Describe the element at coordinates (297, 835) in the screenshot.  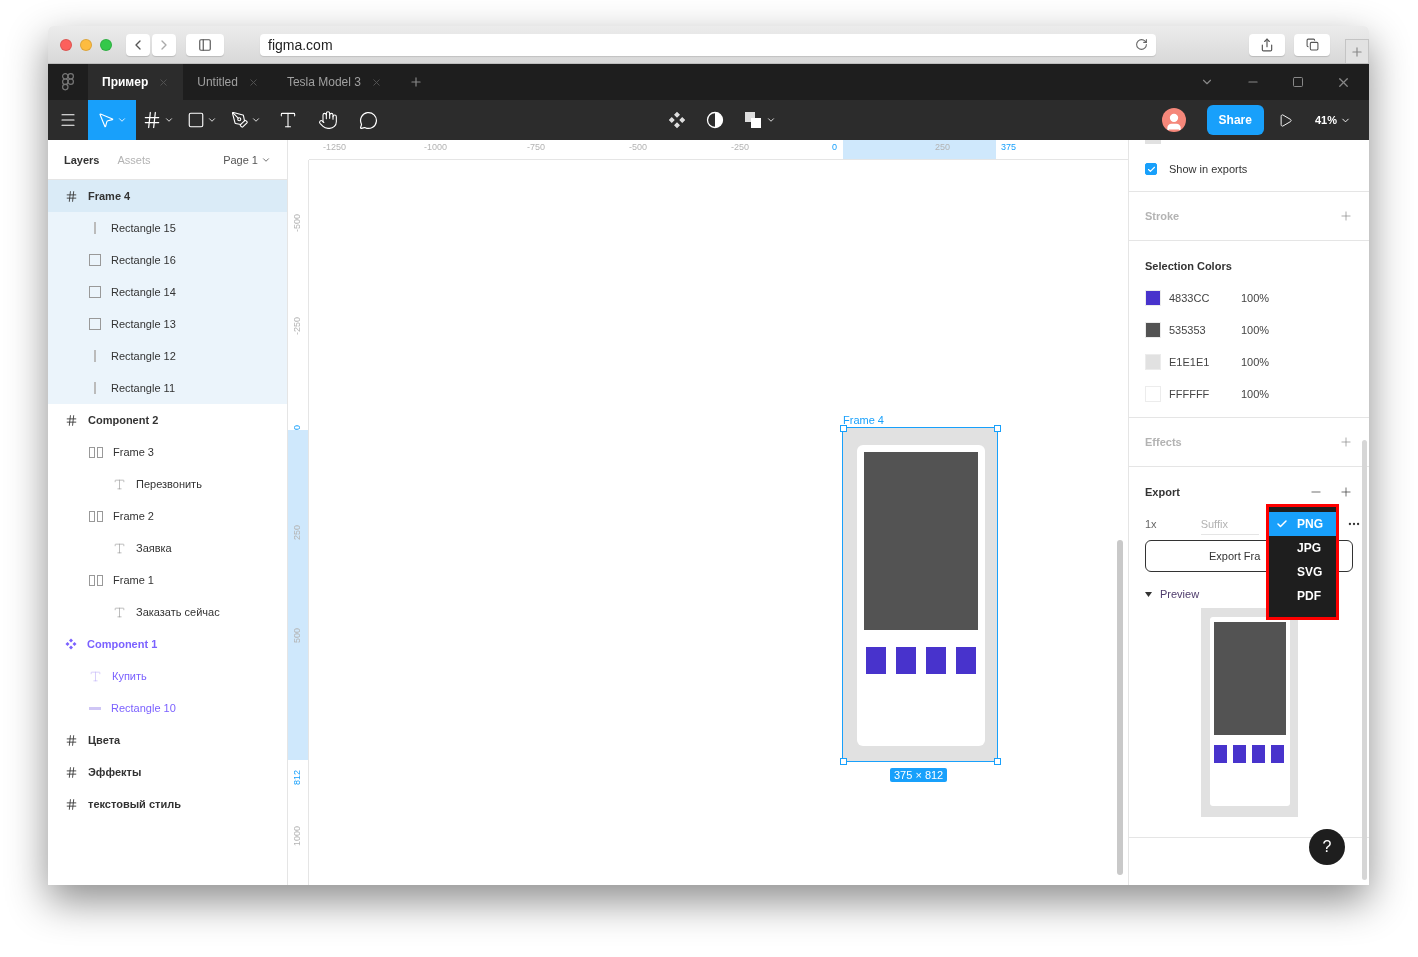
I see `ruler-label: 1000` at that location.